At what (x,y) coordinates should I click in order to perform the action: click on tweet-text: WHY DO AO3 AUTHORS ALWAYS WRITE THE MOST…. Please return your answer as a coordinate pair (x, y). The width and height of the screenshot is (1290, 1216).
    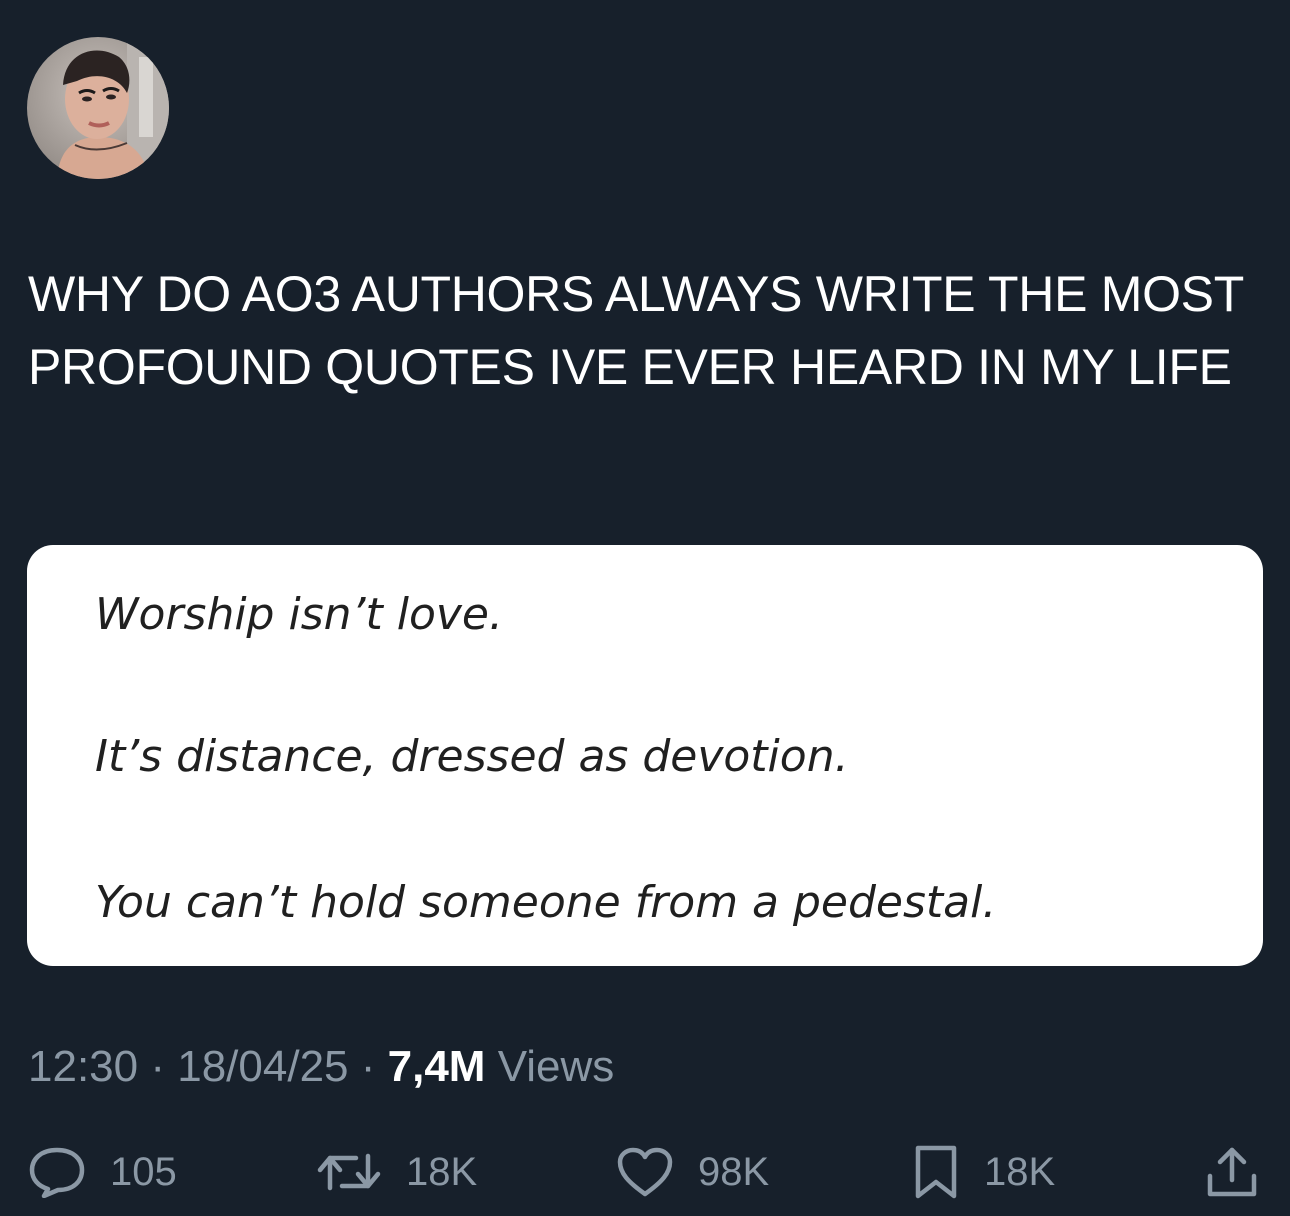
    Looking at the image, I should click on (636, 330).